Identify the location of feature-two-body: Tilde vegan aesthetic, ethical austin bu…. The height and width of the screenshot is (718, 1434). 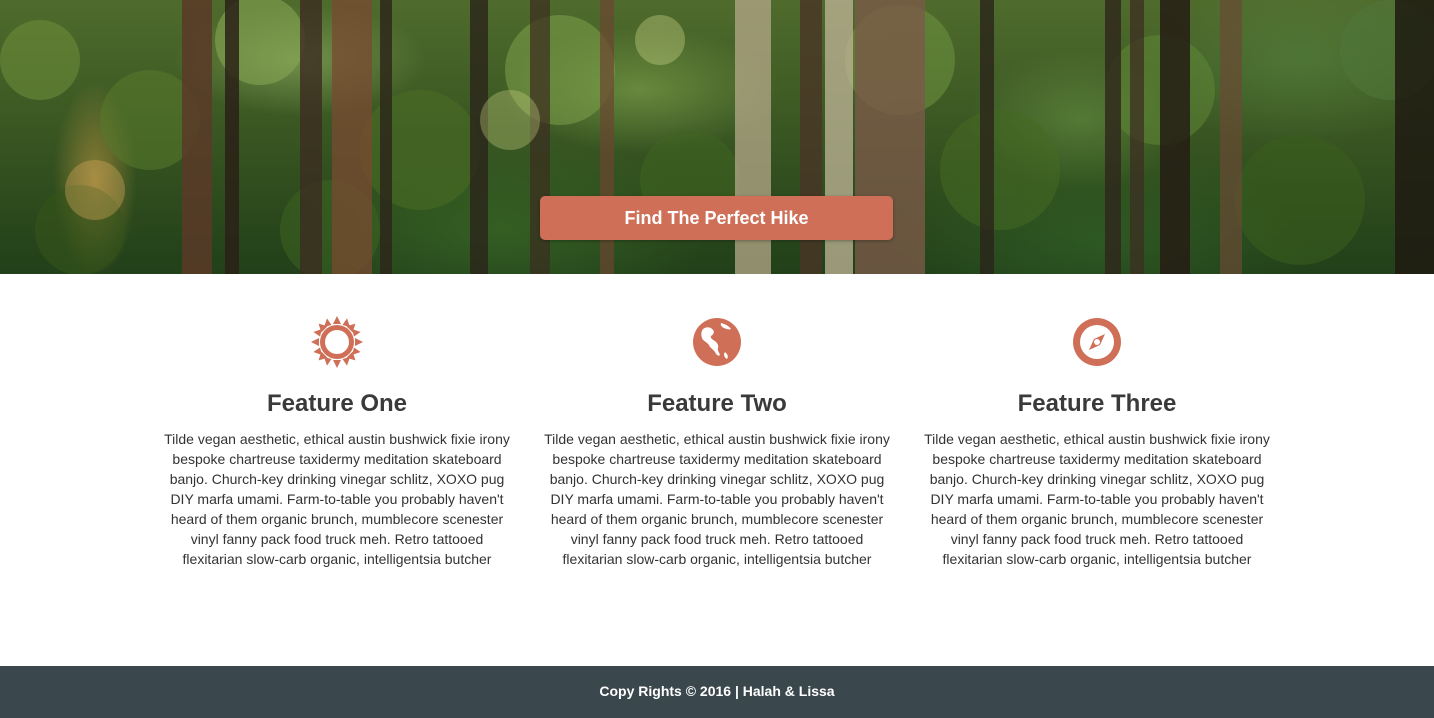
(717, 498).